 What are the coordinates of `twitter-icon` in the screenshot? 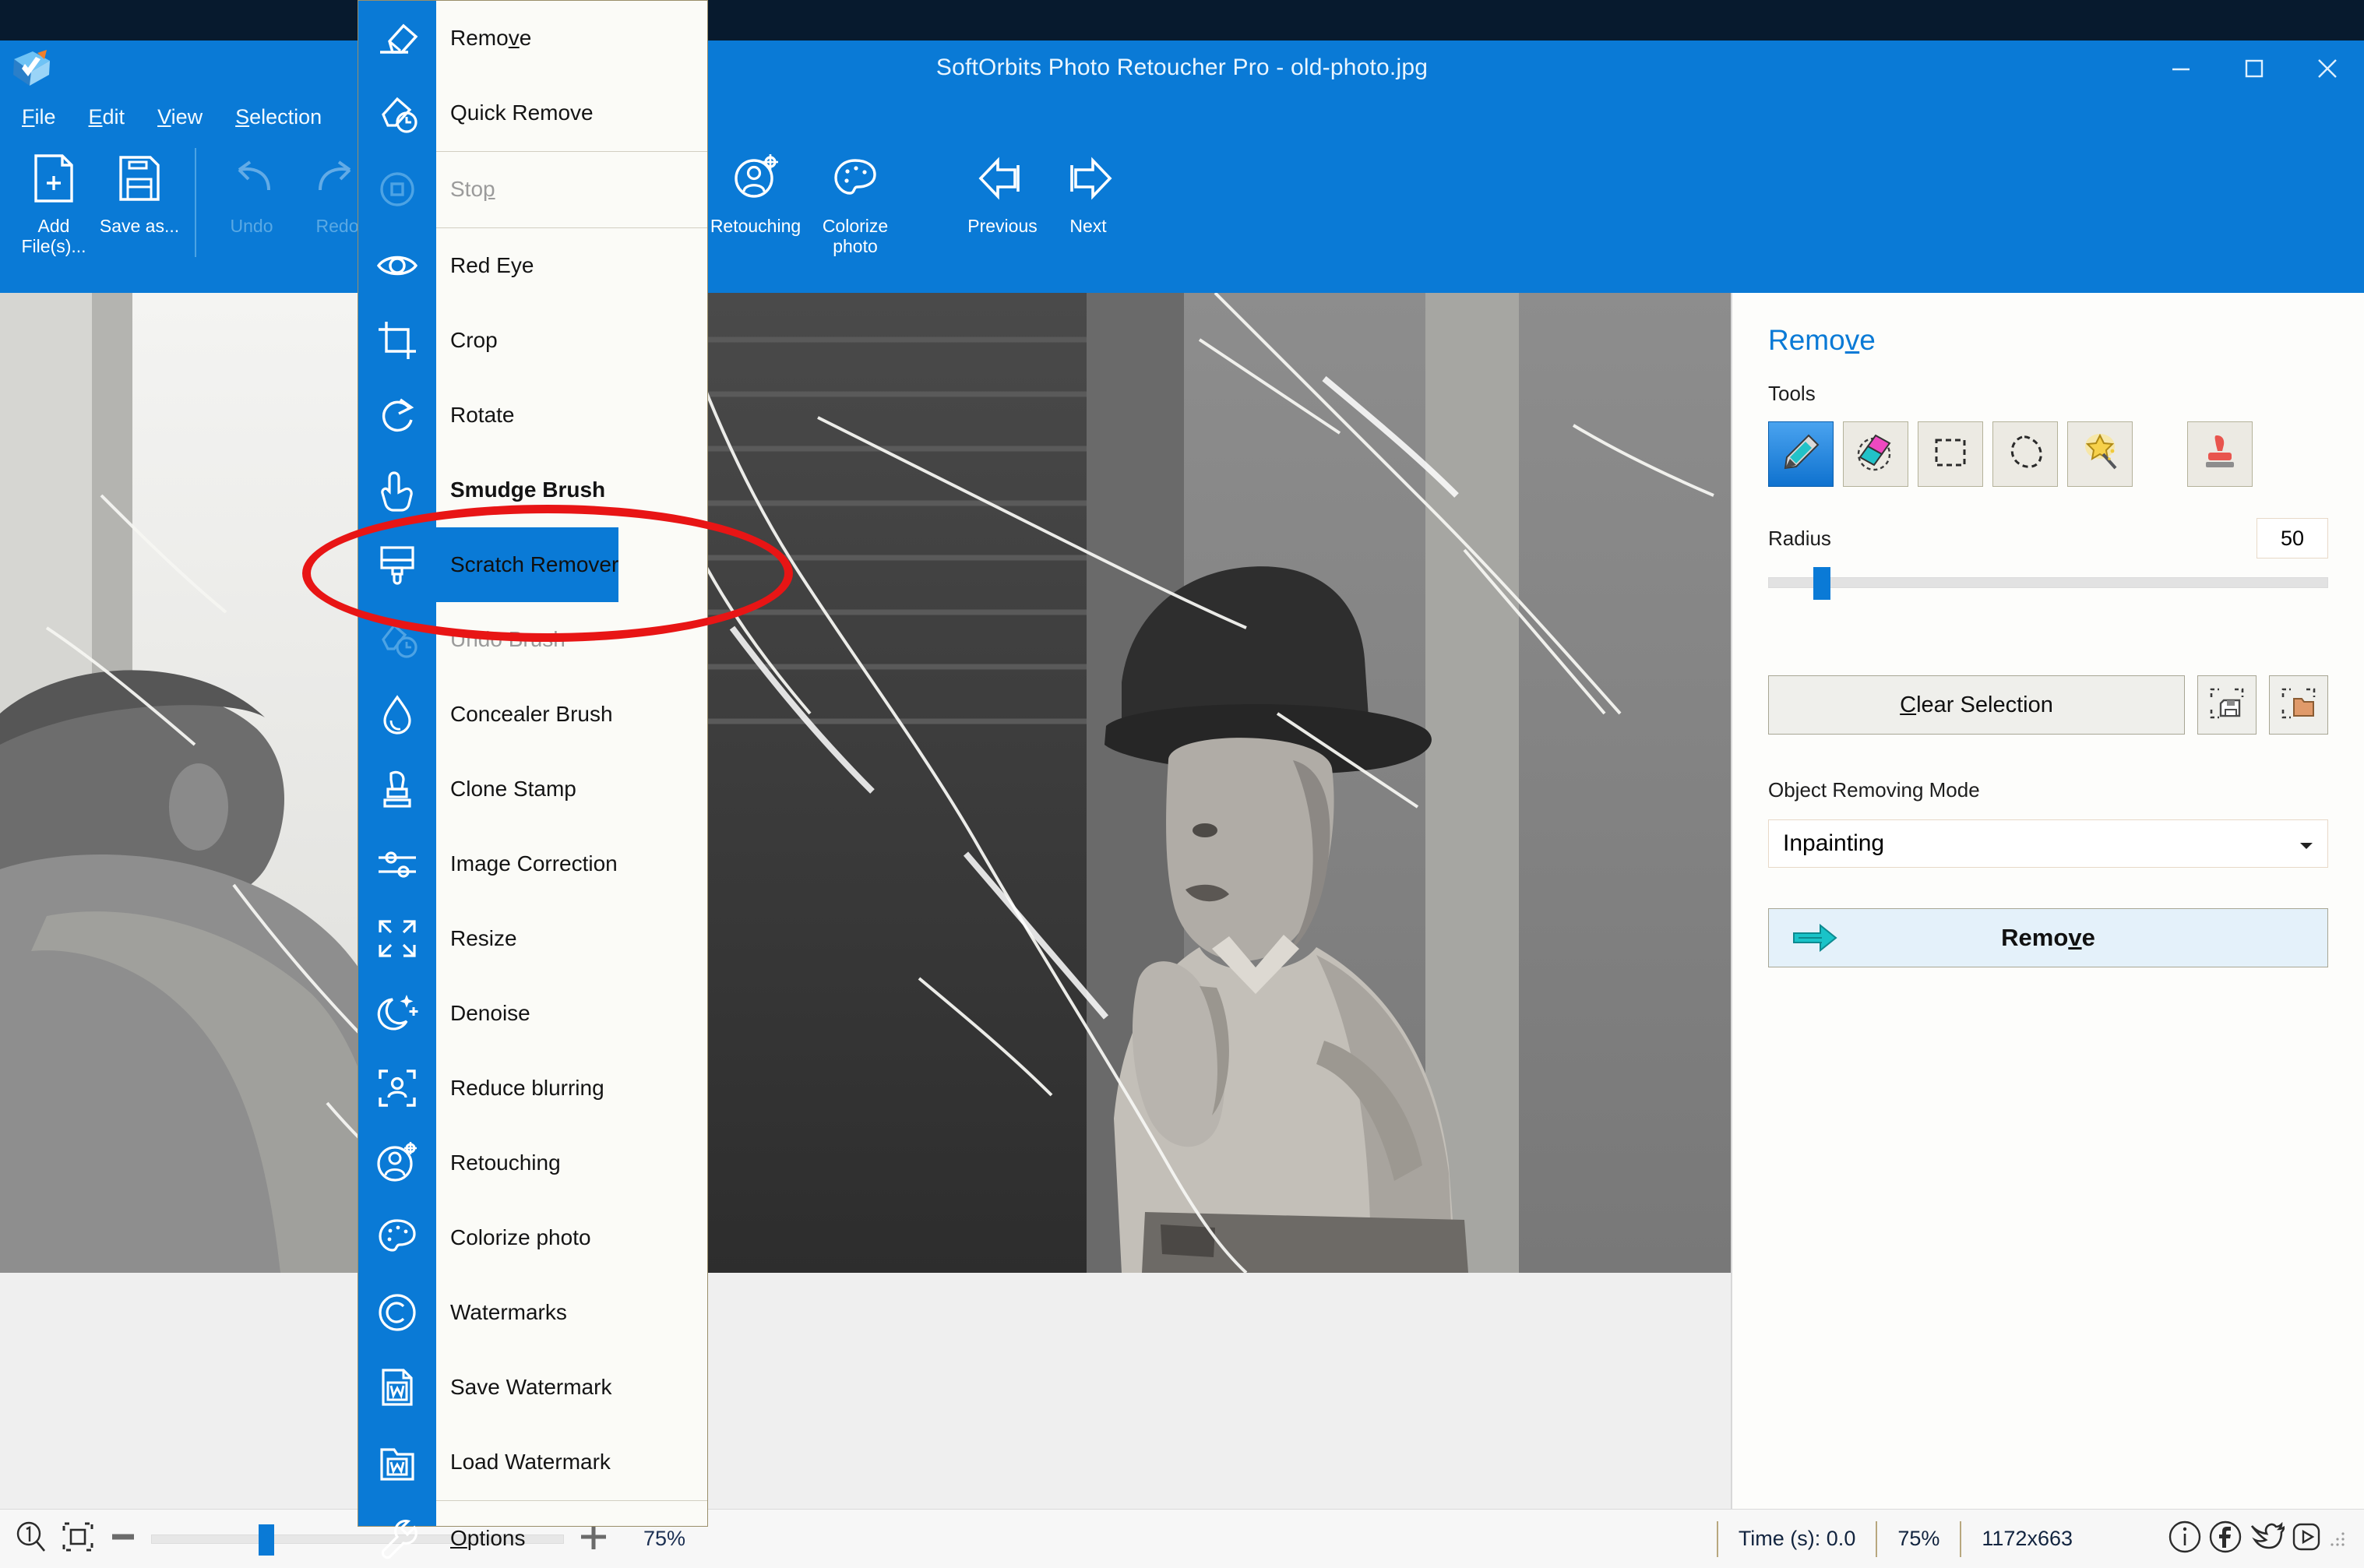 It's located at (2266, 1539).